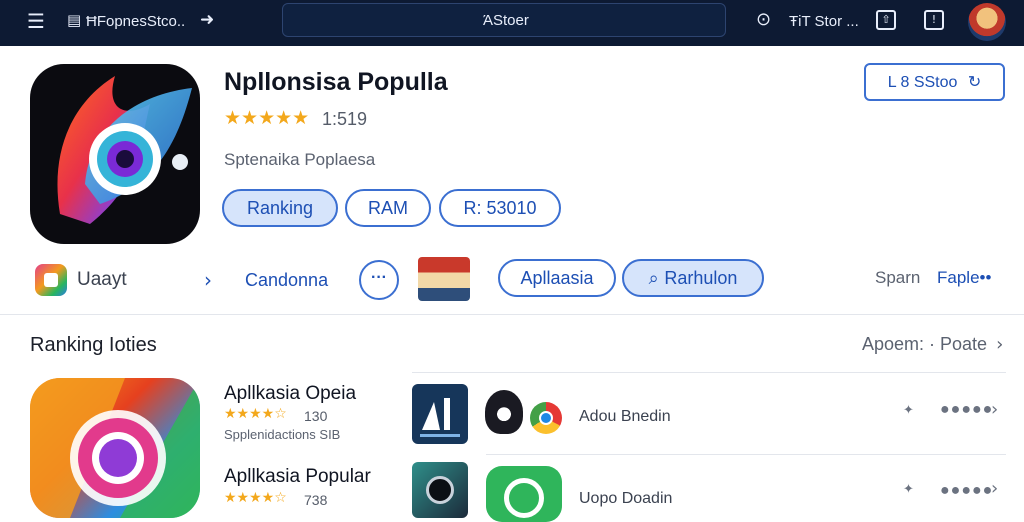  What do you see at coordinates (656, 278) in the screenshot?
I see `chat-icon: ⌕` at bounding box center [656, 278].